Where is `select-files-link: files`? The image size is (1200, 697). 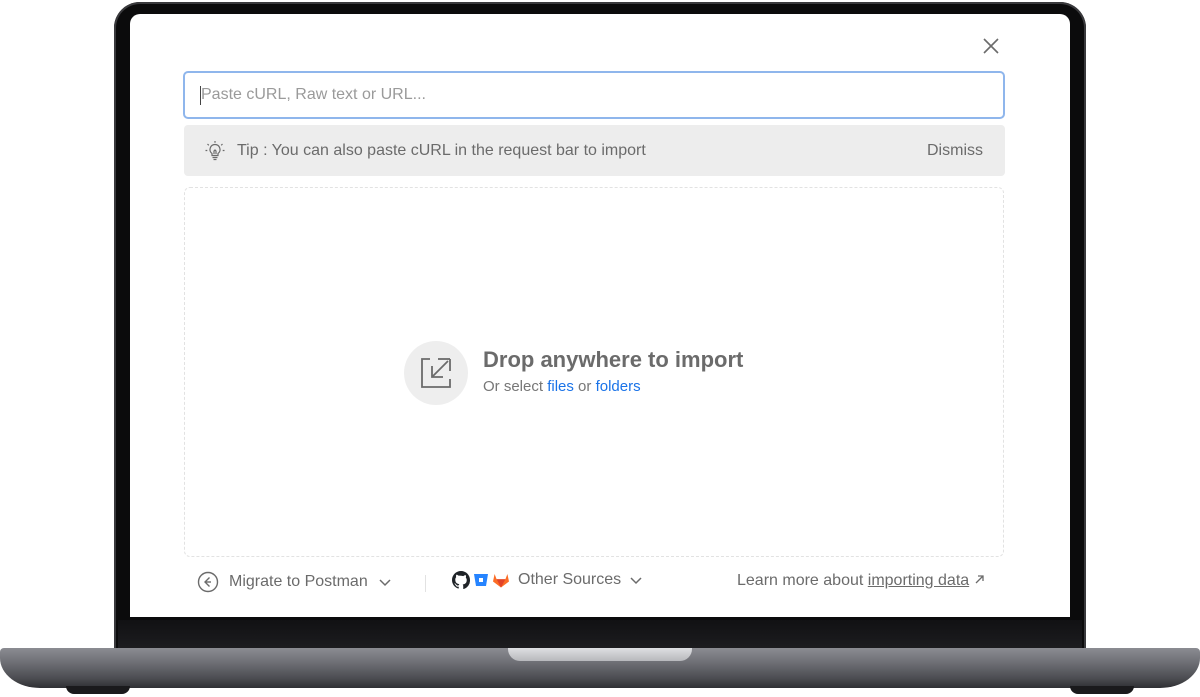 select-files-link: files is located at coordinates (560, 386).